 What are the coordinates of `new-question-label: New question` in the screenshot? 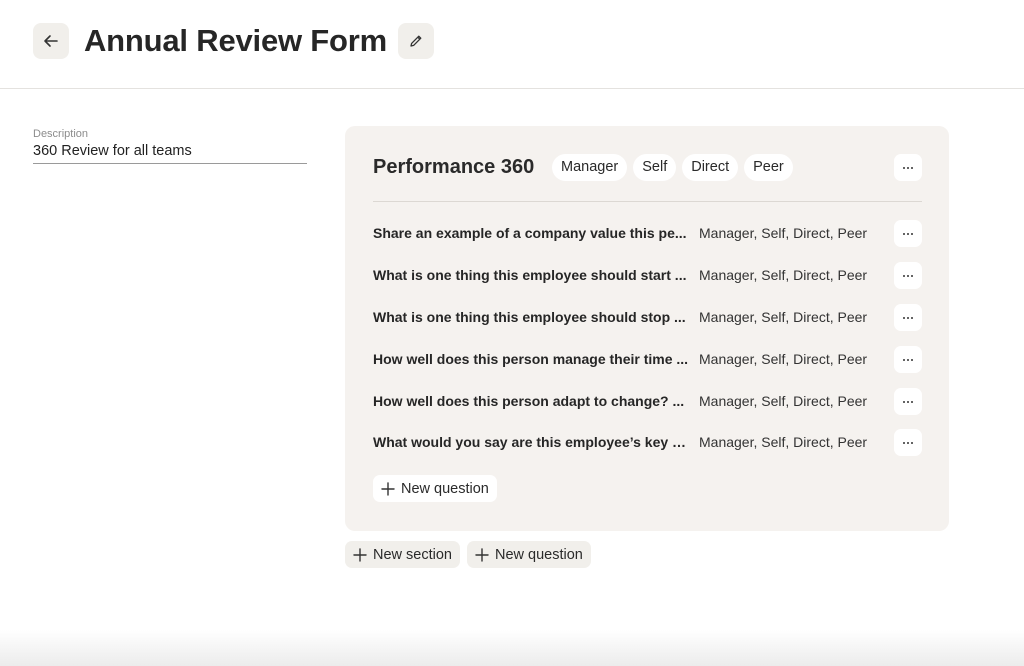 It's located at (539, 554).